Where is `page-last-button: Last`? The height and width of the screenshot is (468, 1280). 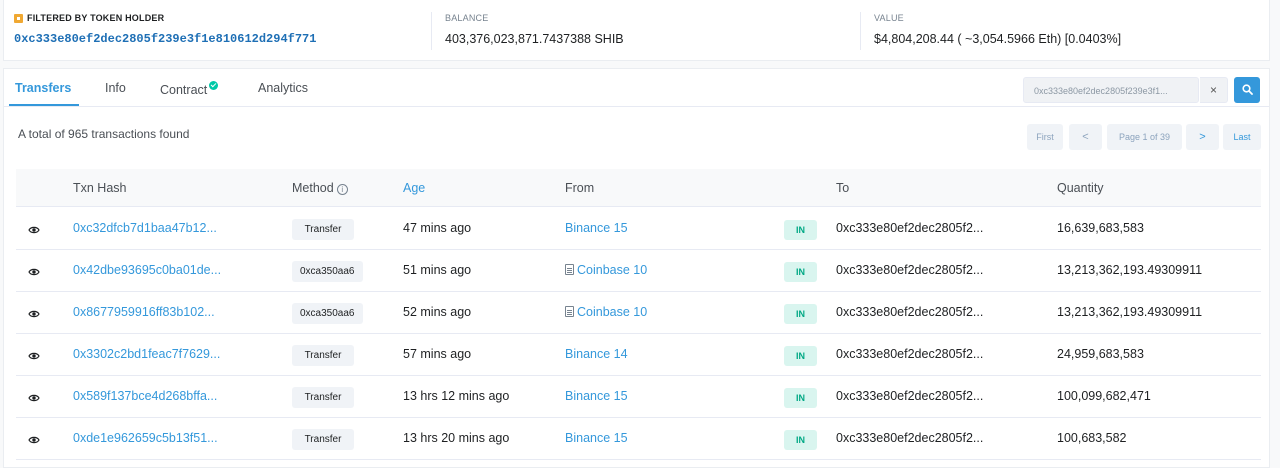 page-last-button: Last is located at coordinates (1242, 137).